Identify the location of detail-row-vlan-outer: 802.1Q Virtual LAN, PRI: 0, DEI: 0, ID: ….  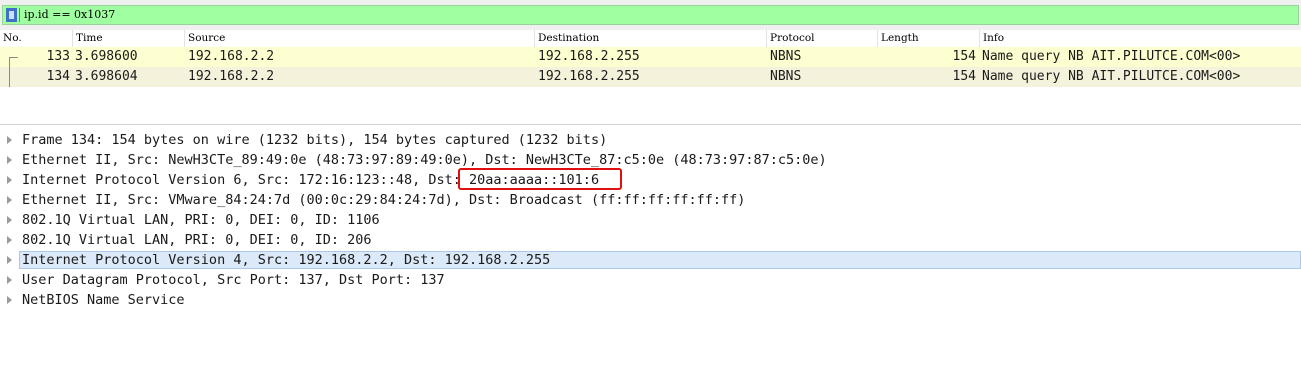
(650, 220).